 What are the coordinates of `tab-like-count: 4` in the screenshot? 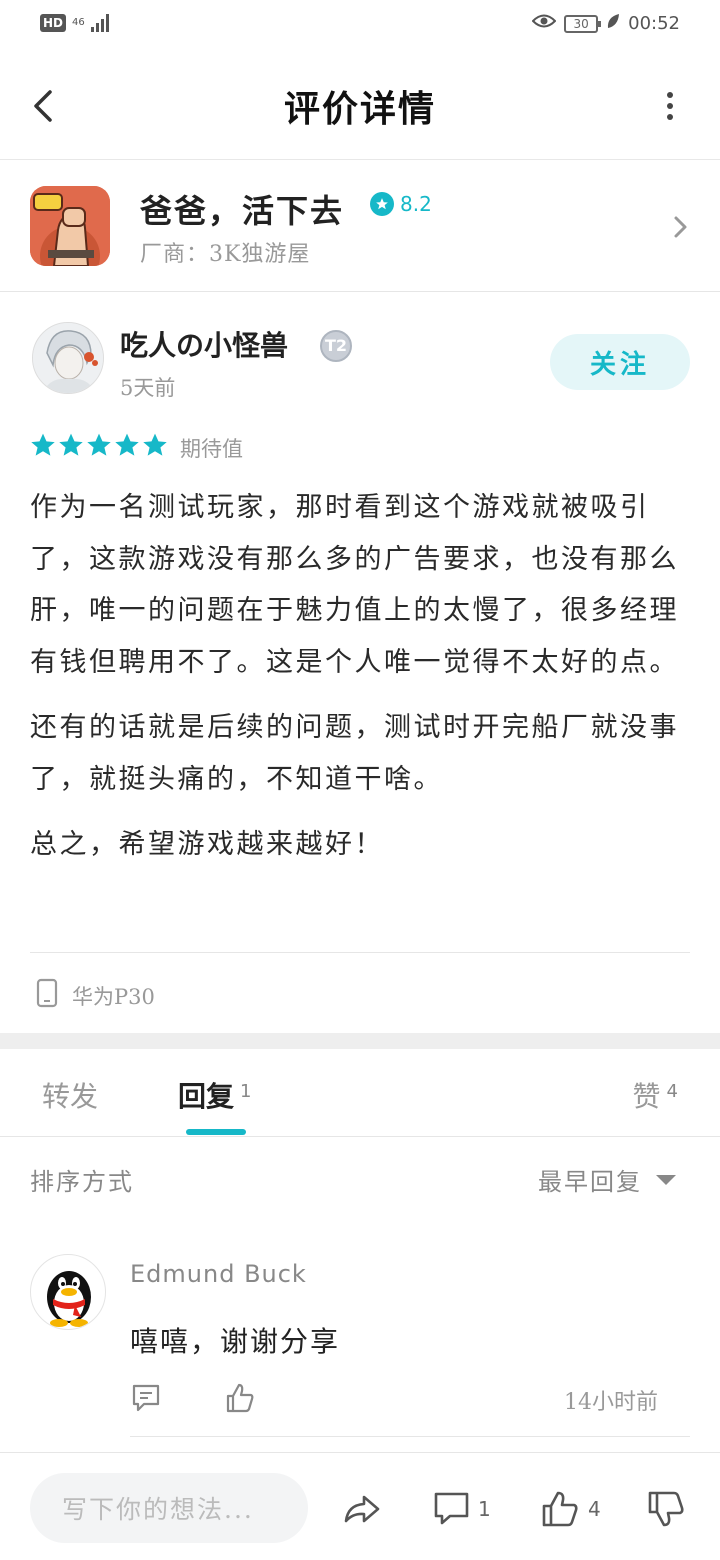 It's located at (672, 1091).